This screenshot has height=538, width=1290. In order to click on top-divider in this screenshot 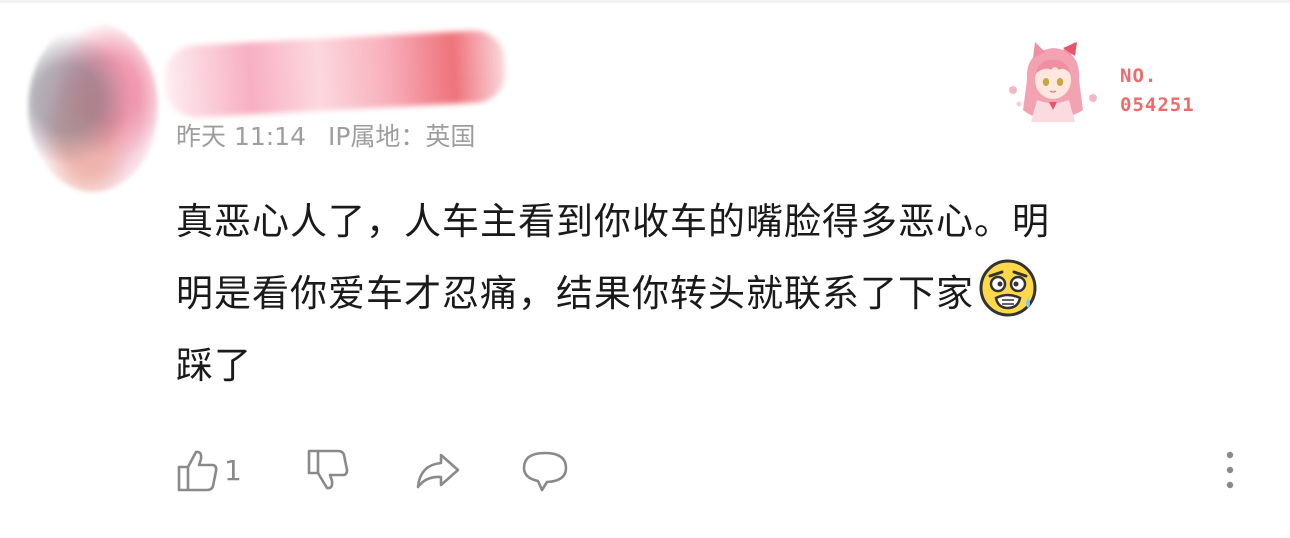, I will do `click(645, 1)`.